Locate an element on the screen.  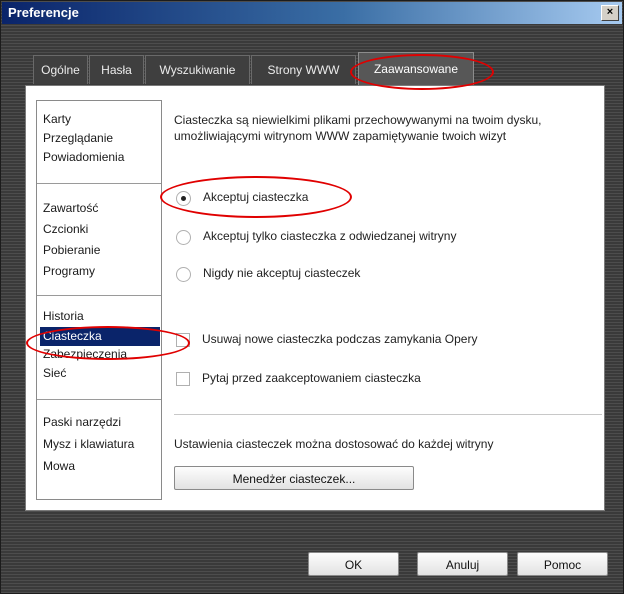
tab-passwords: Hasła is located at coordinates (116, 69).